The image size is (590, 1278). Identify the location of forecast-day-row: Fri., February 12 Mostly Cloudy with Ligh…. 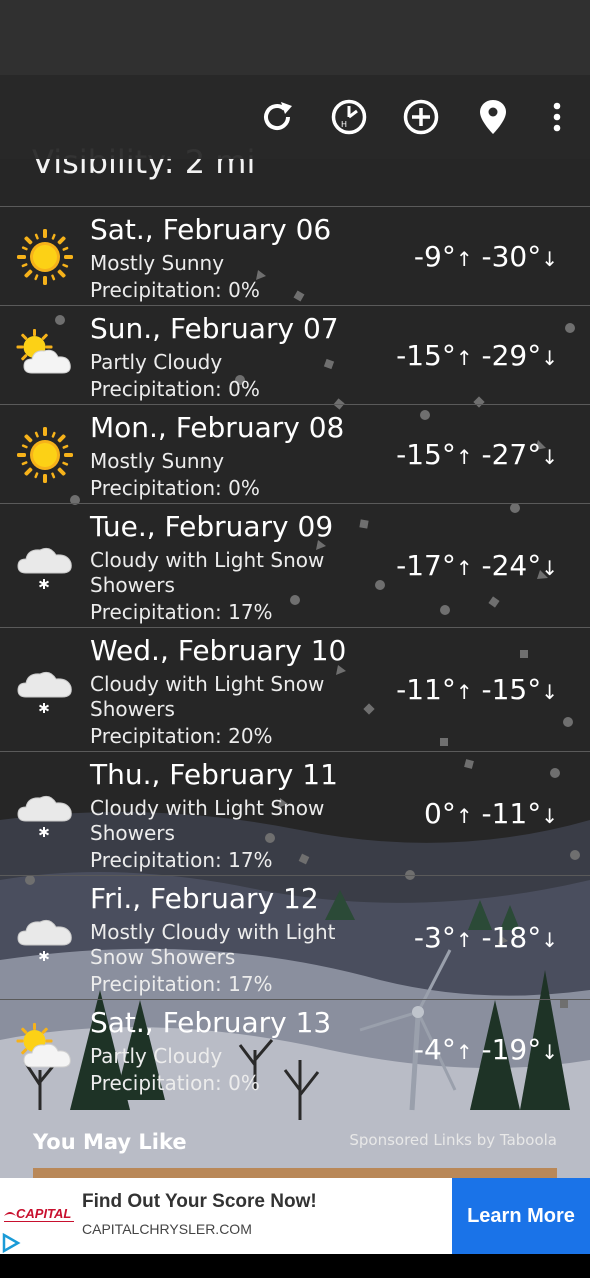
(295, 937).